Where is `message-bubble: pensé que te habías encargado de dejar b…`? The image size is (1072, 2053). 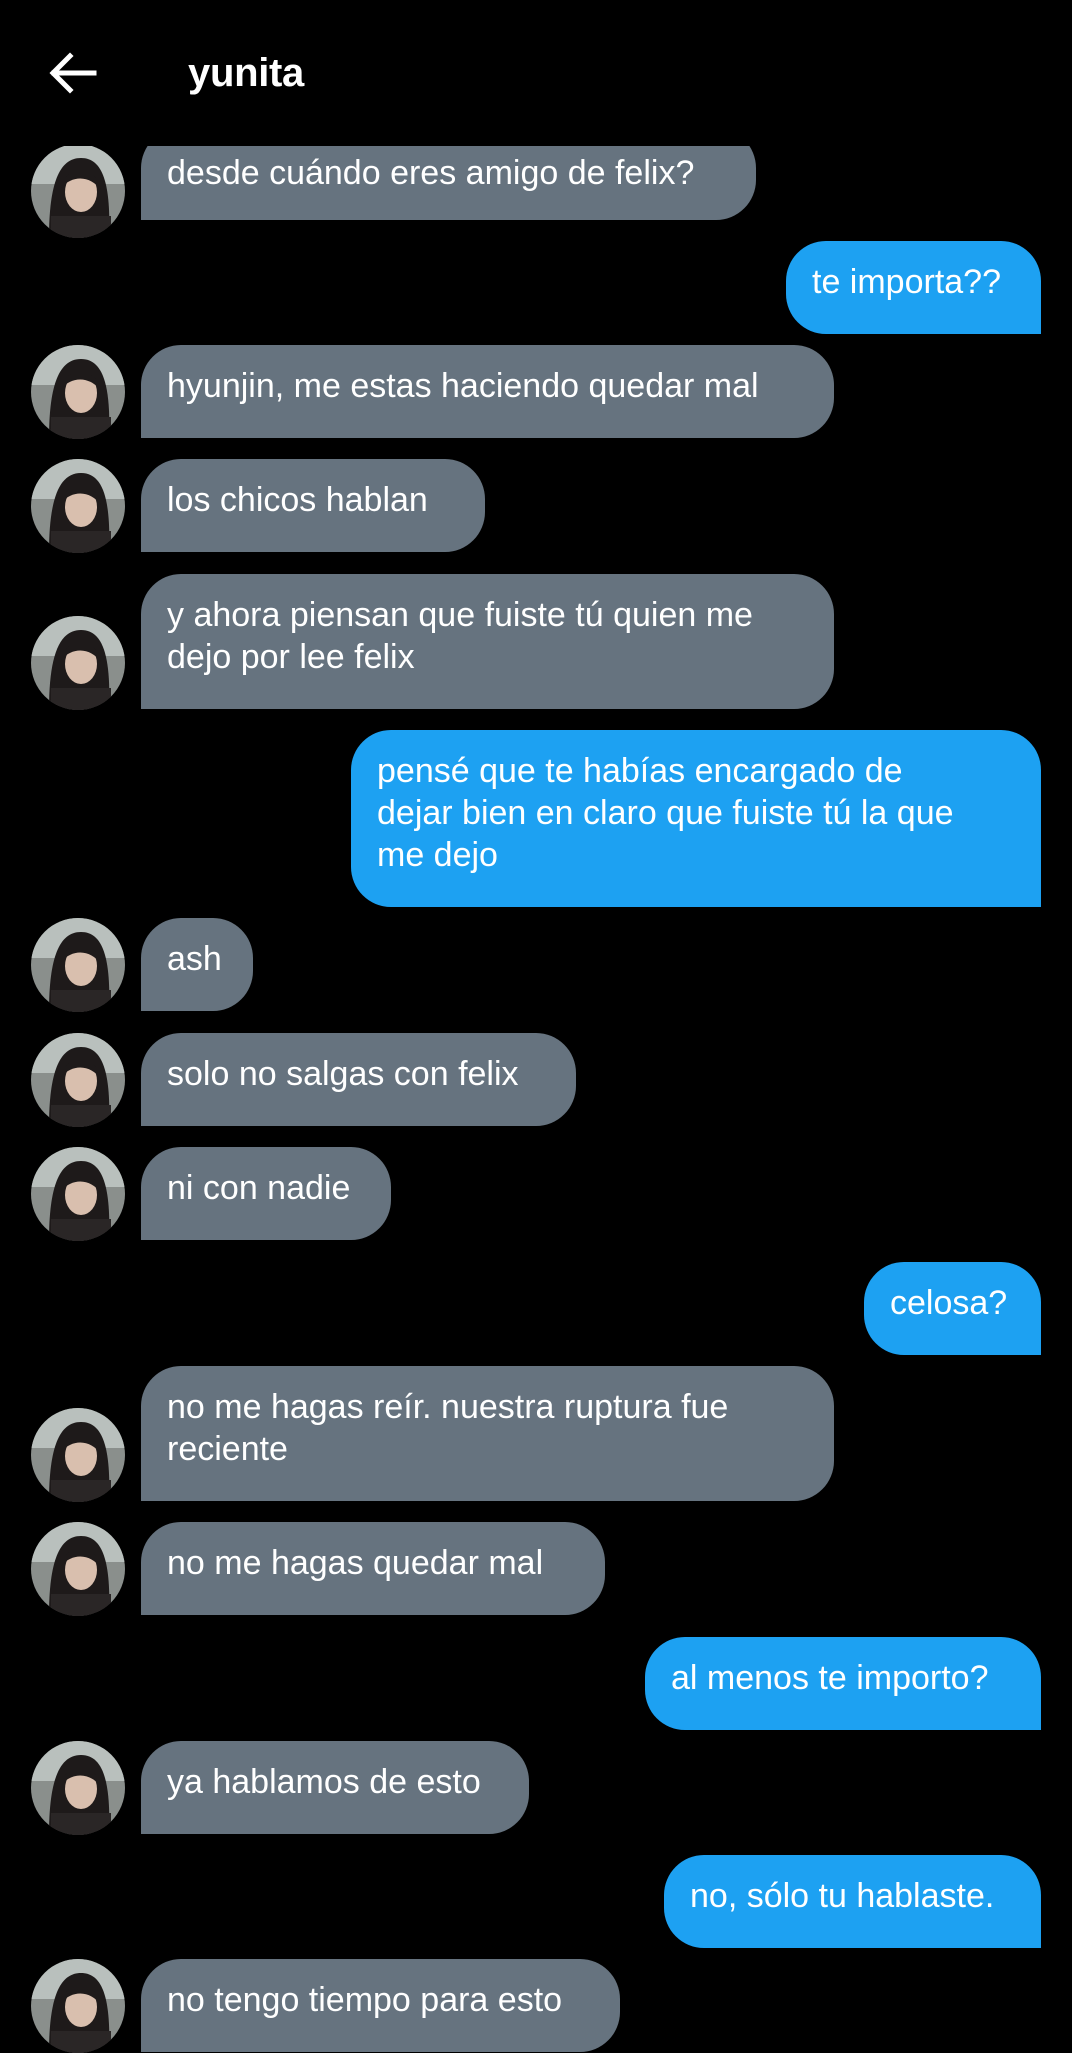
message-bubble: pensé que te habías encargado de dejar b… is located at coordinates (696, 818).